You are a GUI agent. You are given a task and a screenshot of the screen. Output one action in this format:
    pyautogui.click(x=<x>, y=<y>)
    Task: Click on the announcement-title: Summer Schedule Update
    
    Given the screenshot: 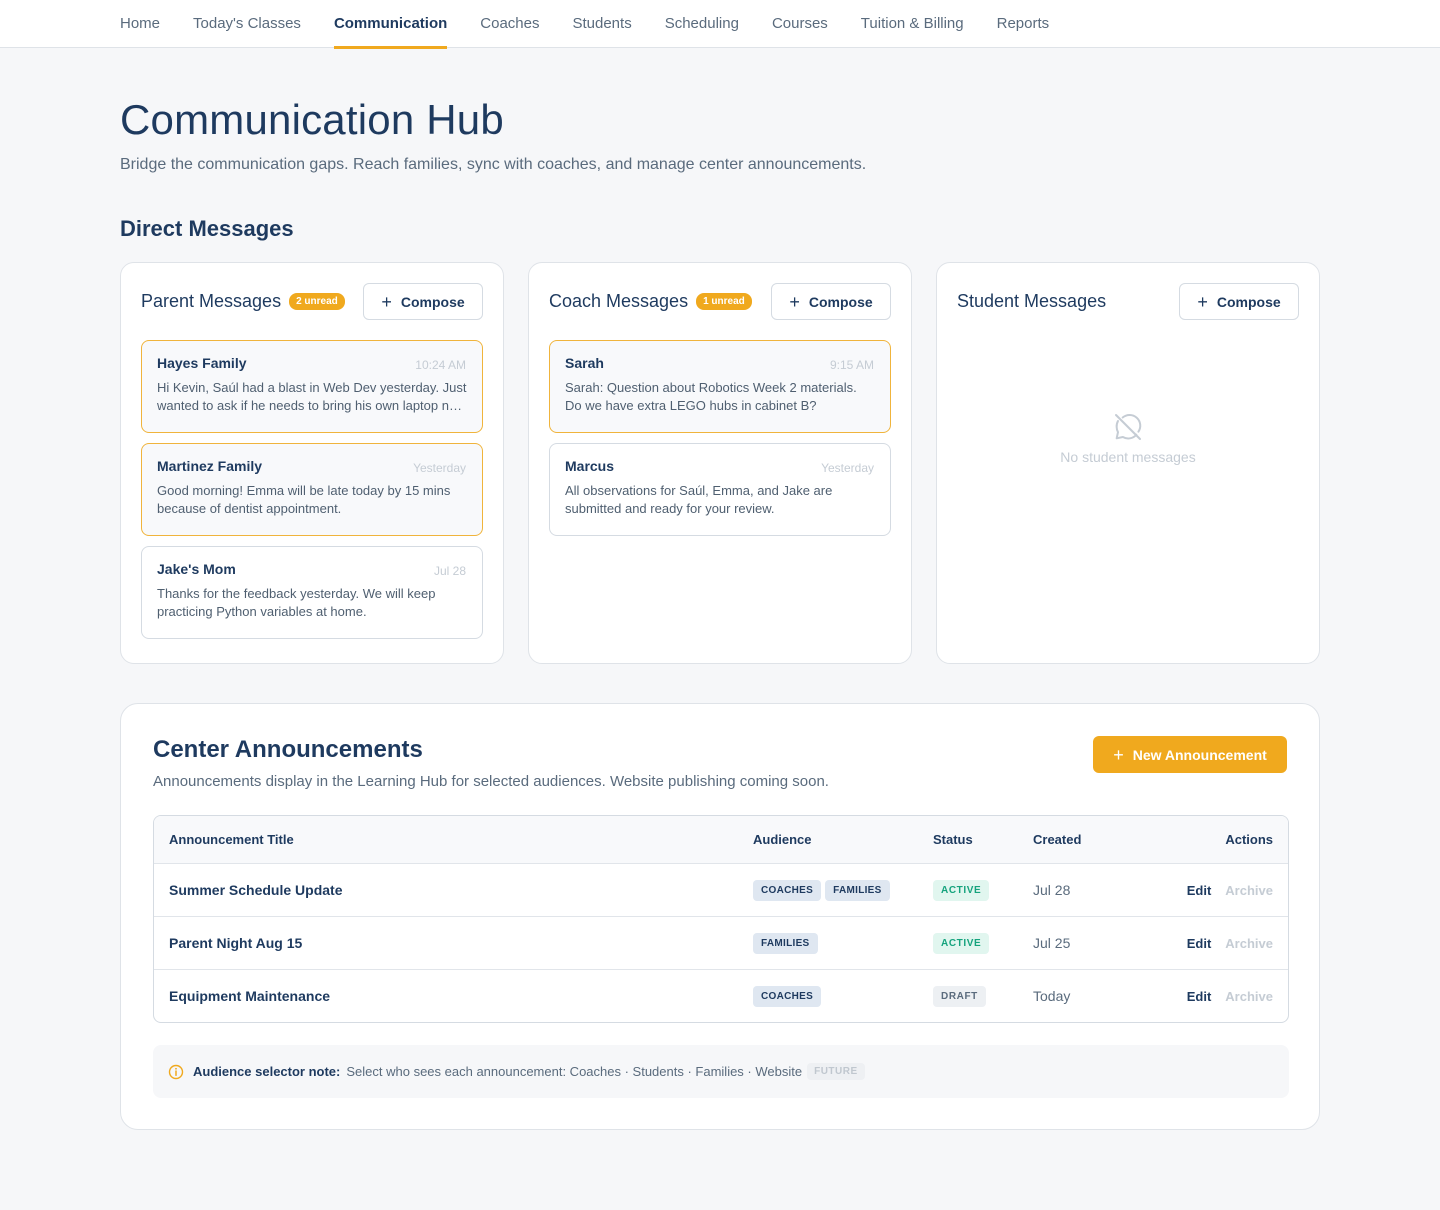 What is the action you would take?
    pyautogui.click(x=256, y=890)
    